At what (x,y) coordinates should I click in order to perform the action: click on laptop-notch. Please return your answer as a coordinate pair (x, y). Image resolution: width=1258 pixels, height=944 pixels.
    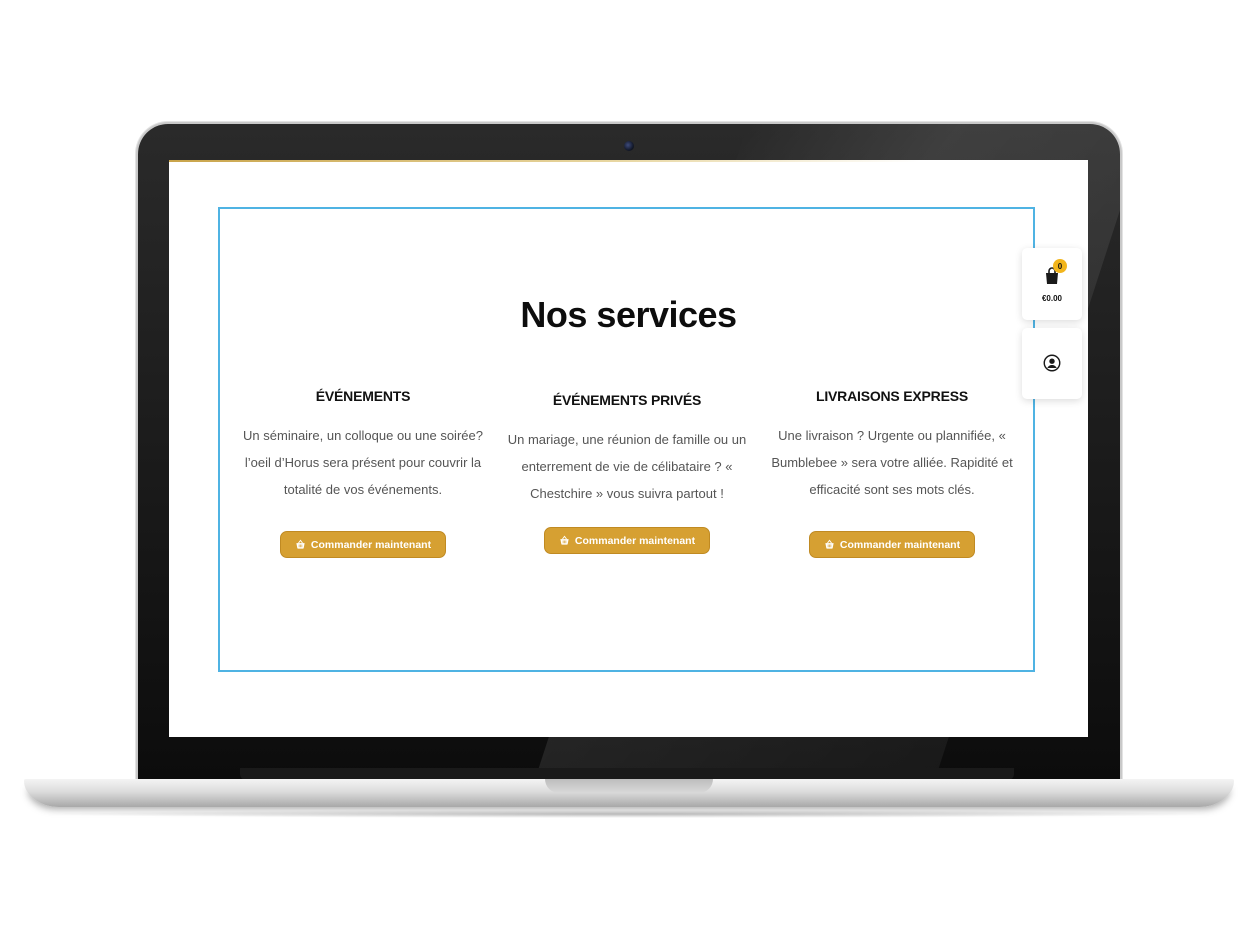
    Looking at the image, I should click on (629, 786).